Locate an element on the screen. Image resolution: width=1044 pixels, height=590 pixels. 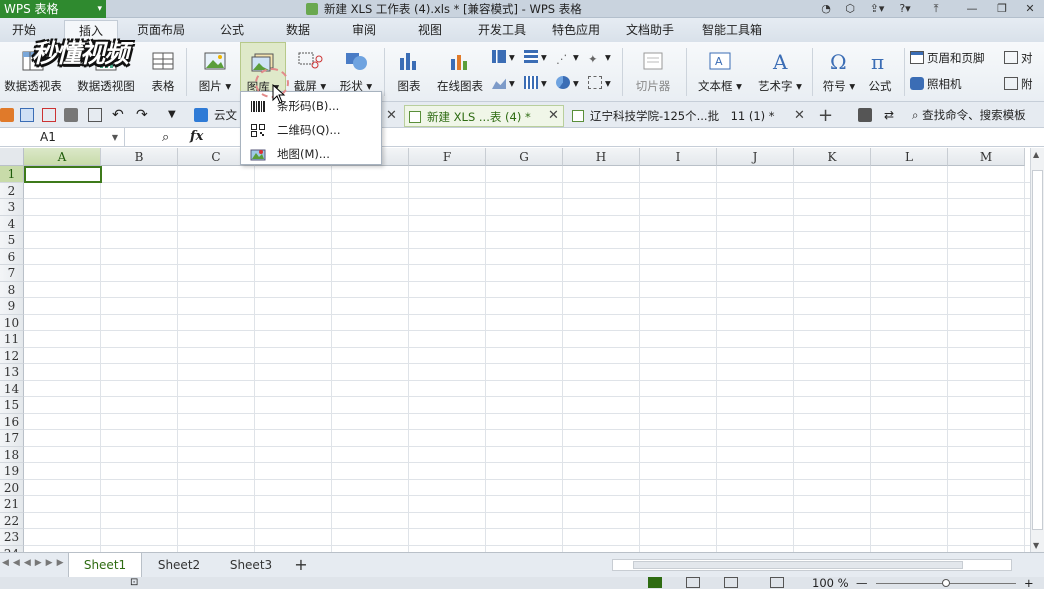
doc-tab: 辽宁科技学院-125个...批 11 (1) * is located at coordinates (678, 116).